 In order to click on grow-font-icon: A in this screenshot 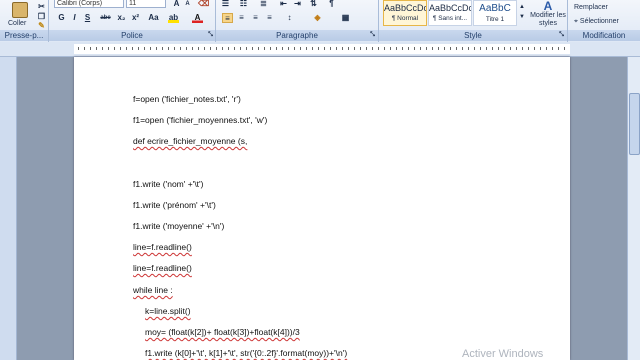, I will do `click(176, 4)`.